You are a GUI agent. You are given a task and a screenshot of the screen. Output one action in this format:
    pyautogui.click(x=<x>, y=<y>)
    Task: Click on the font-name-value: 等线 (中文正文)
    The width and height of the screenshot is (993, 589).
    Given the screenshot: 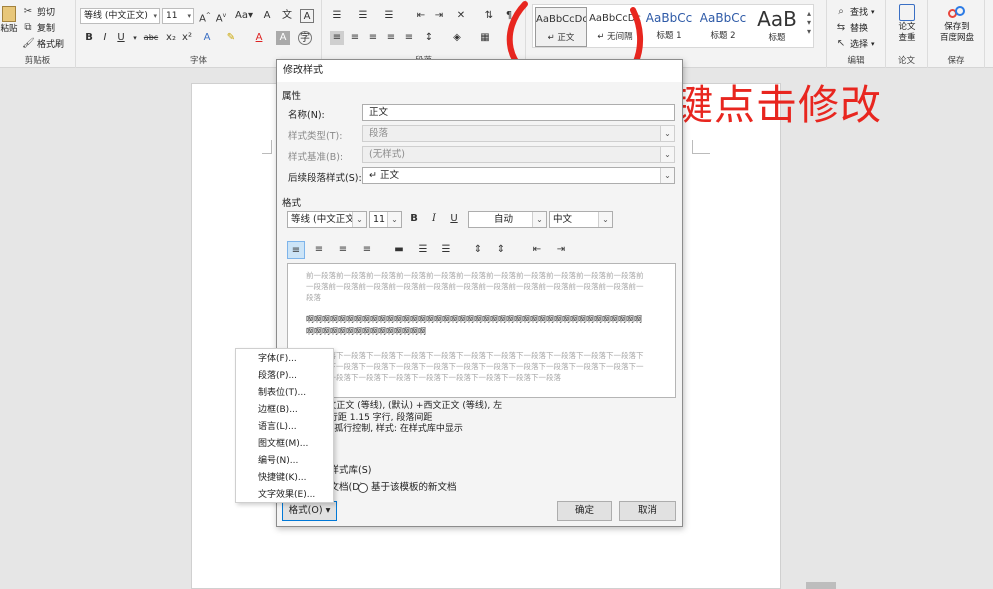 What is the action you would take?
    pyautogui.click(x=325, y=219)
    